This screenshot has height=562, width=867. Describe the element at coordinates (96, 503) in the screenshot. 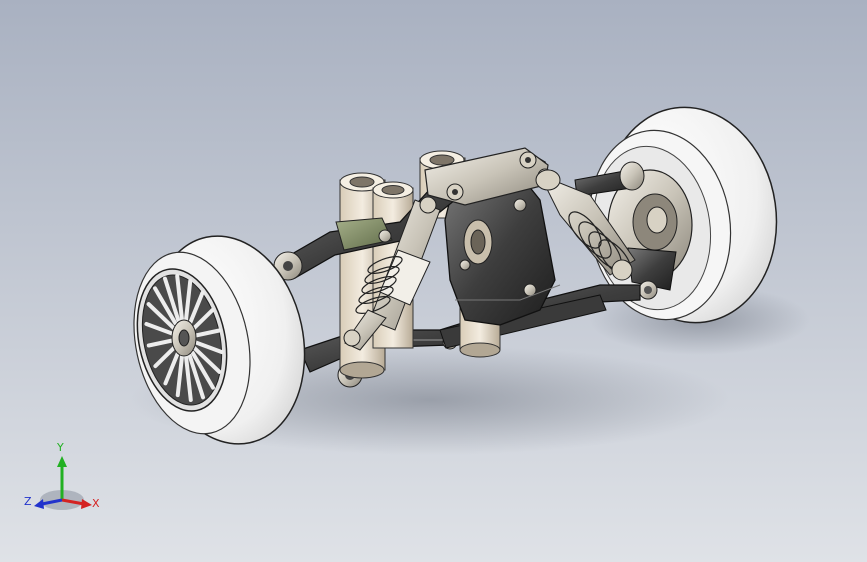

I see `triad-x-label: X` at that location.